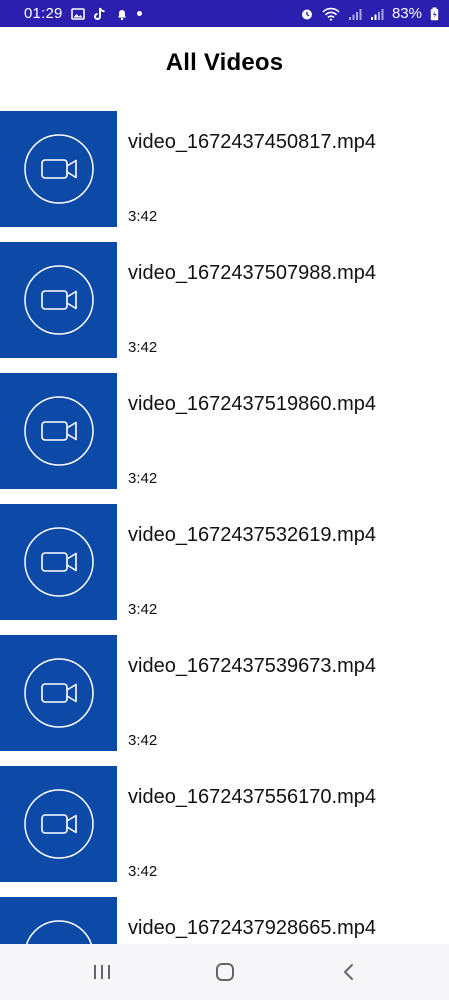 The image size is (449, 1000). I want to click on navigation-bar, so click(224, 972).